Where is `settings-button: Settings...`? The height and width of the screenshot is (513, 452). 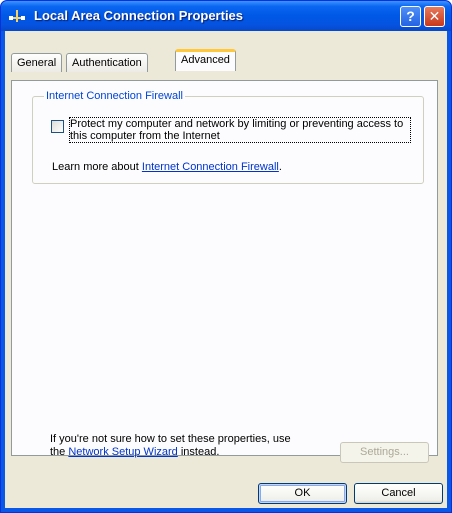
settings-button: Settings... is located at coordinates (384, 452).